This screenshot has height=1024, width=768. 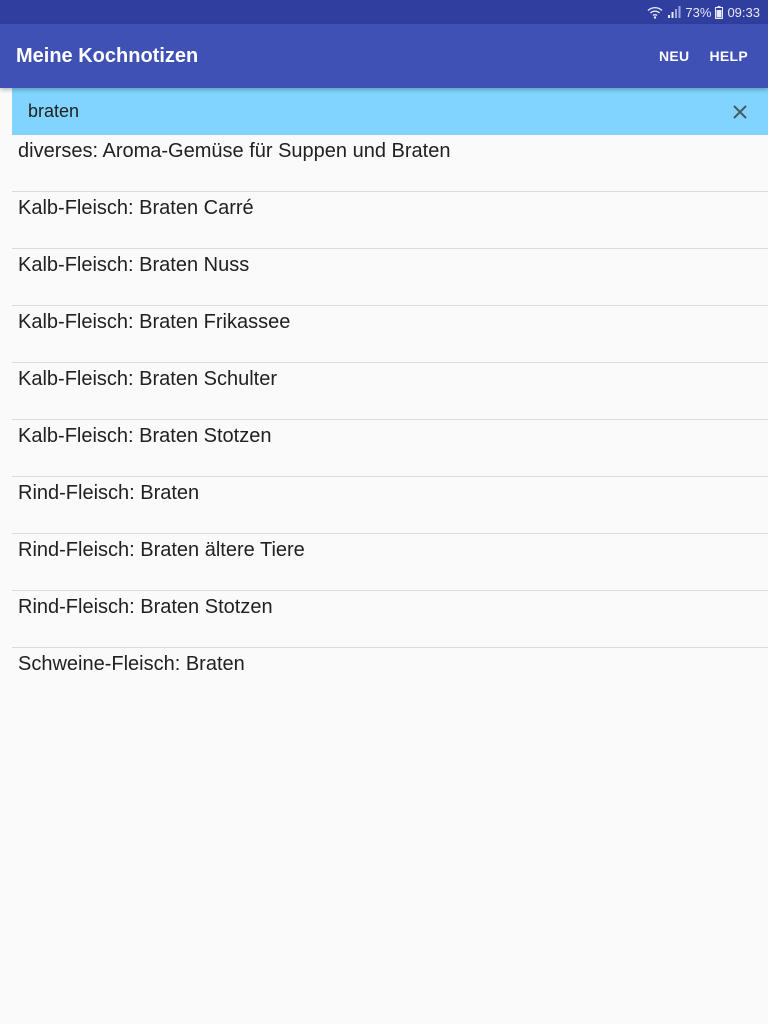 What do you see at coordinates (390, 277) in the screenshot?
I see `list-item: Kalb-Fleisch: Braten Nuss` at bounding box center [390, 277].